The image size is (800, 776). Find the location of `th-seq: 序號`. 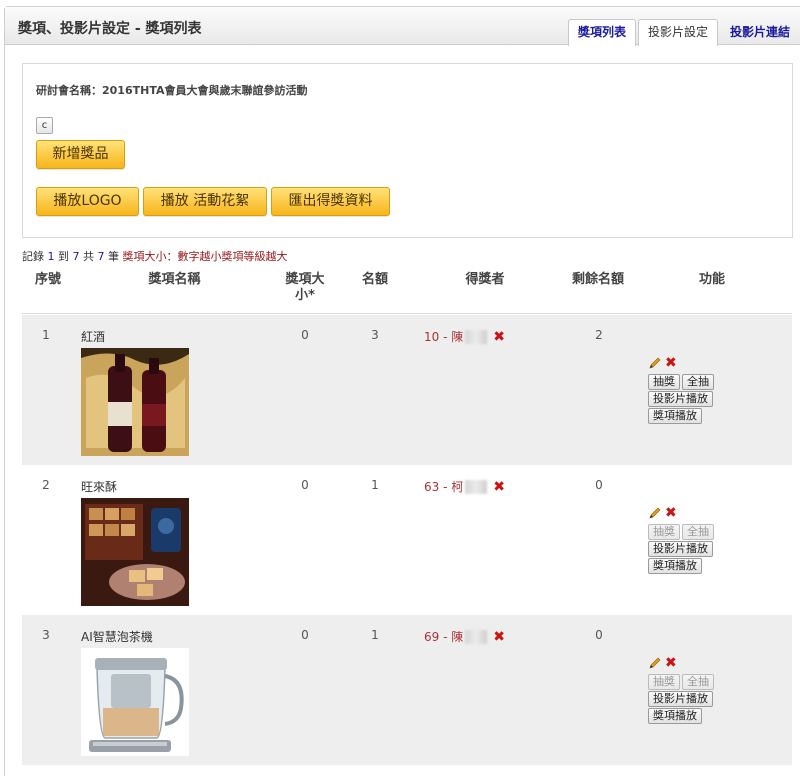

th-seq: 序號 is located at coordinates (47, 279).